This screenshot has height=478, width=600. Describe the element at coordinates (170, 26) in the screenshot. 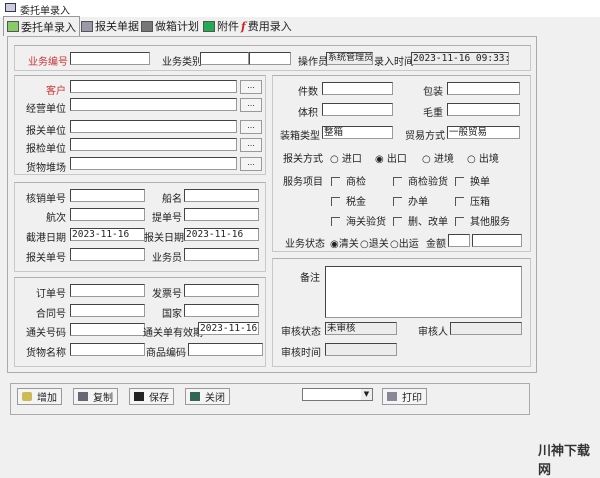

I see `tab-container-plan: 做箱计划` at that location.